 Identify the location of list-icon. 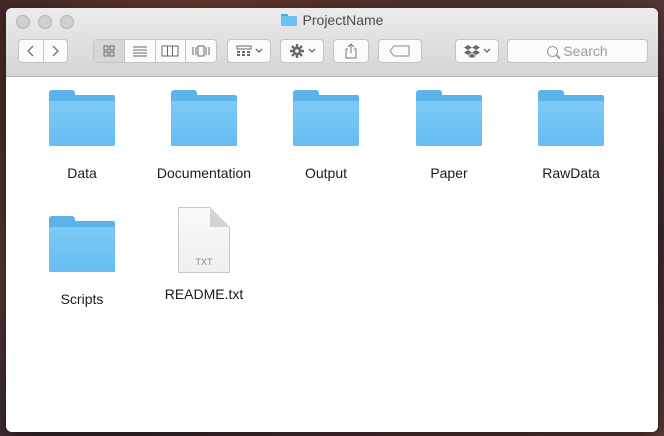
(139, 51).